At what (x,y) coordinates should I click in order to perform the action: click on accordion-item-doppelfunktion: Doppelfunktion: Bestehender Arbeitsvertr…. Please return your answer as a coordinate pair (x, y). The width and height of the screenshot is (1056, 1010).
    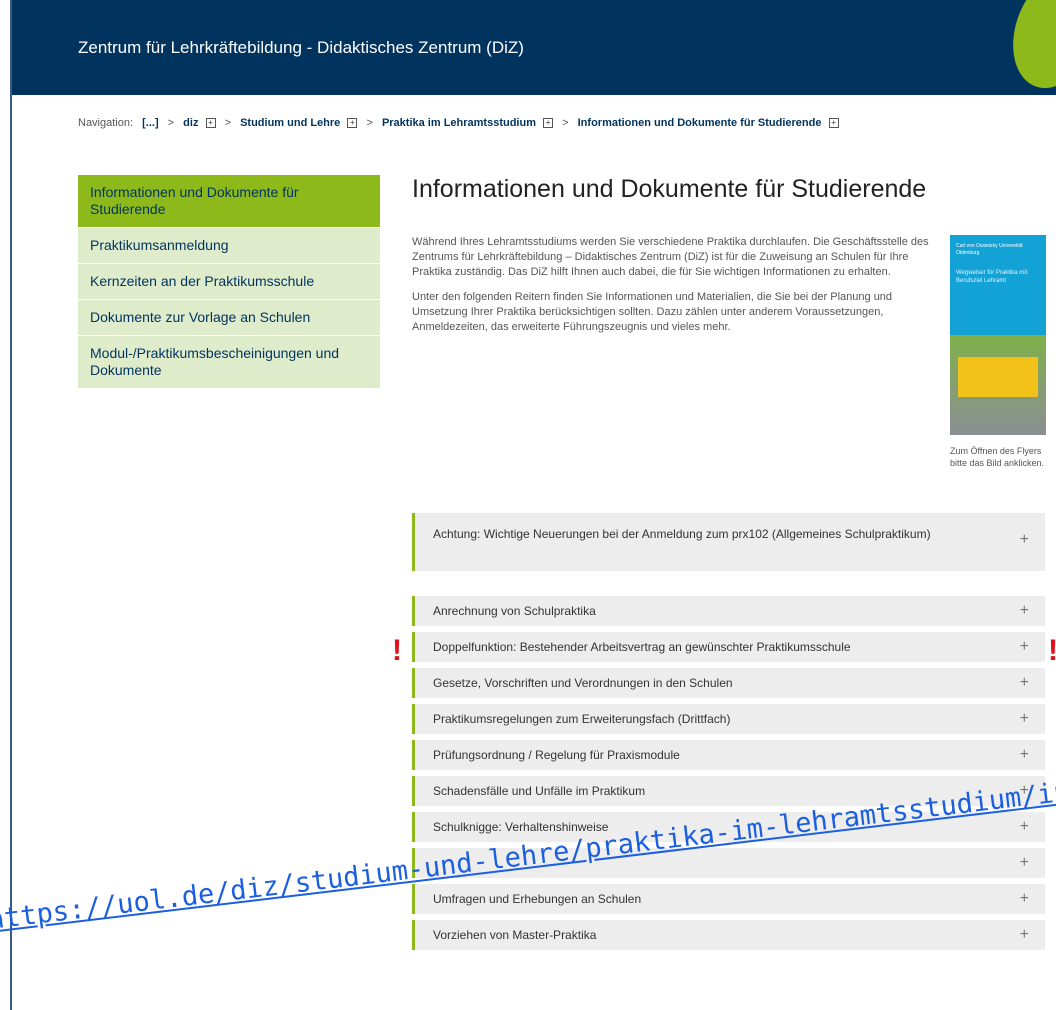
    Looking at the image, I should click on (728, 647).